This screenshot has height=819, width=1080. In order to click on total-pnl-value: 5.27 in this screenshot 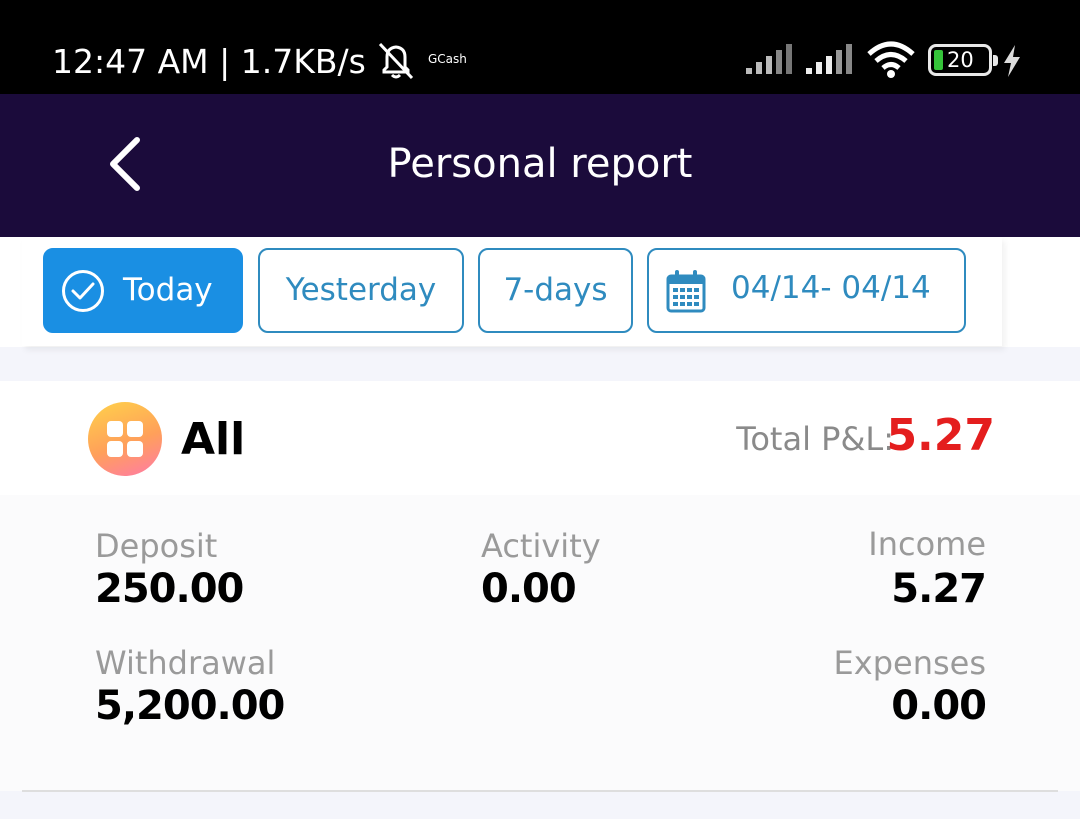, I will do `click(940, 435)`.